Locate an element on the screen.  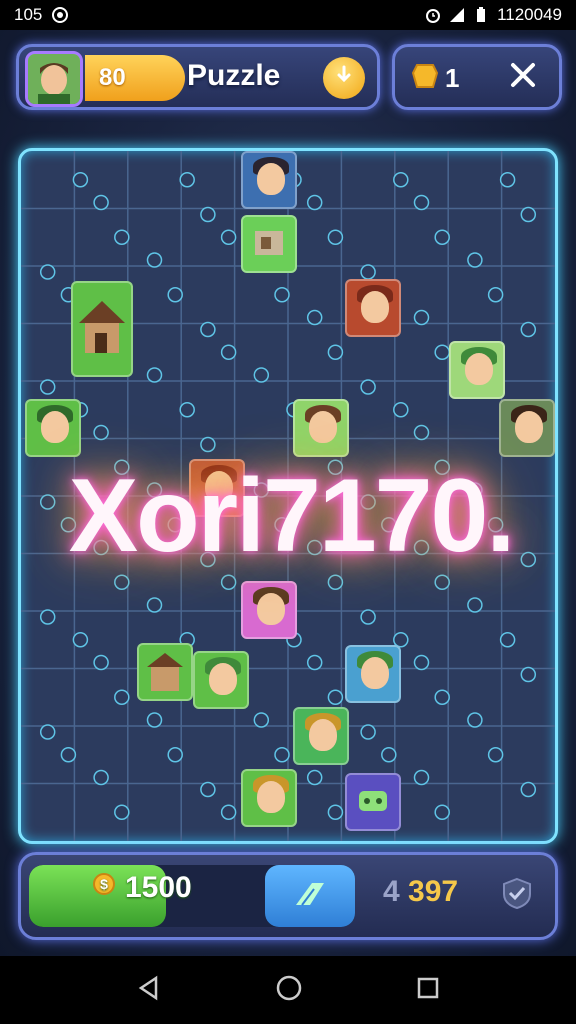
status-time: 105 is located at coordinates (28, 14).